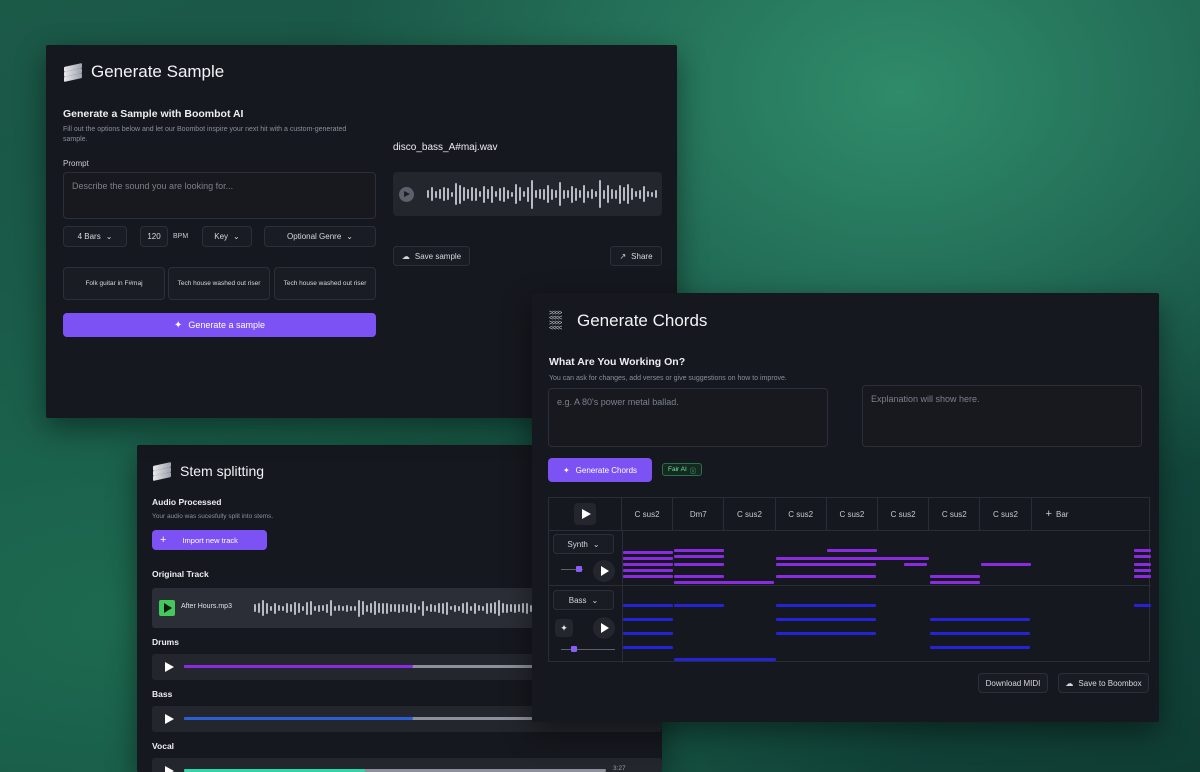  Describe the element at coordinates (95, 236) in the screenshot. I see `bars-select: 4 Bars ⌄` at that location.